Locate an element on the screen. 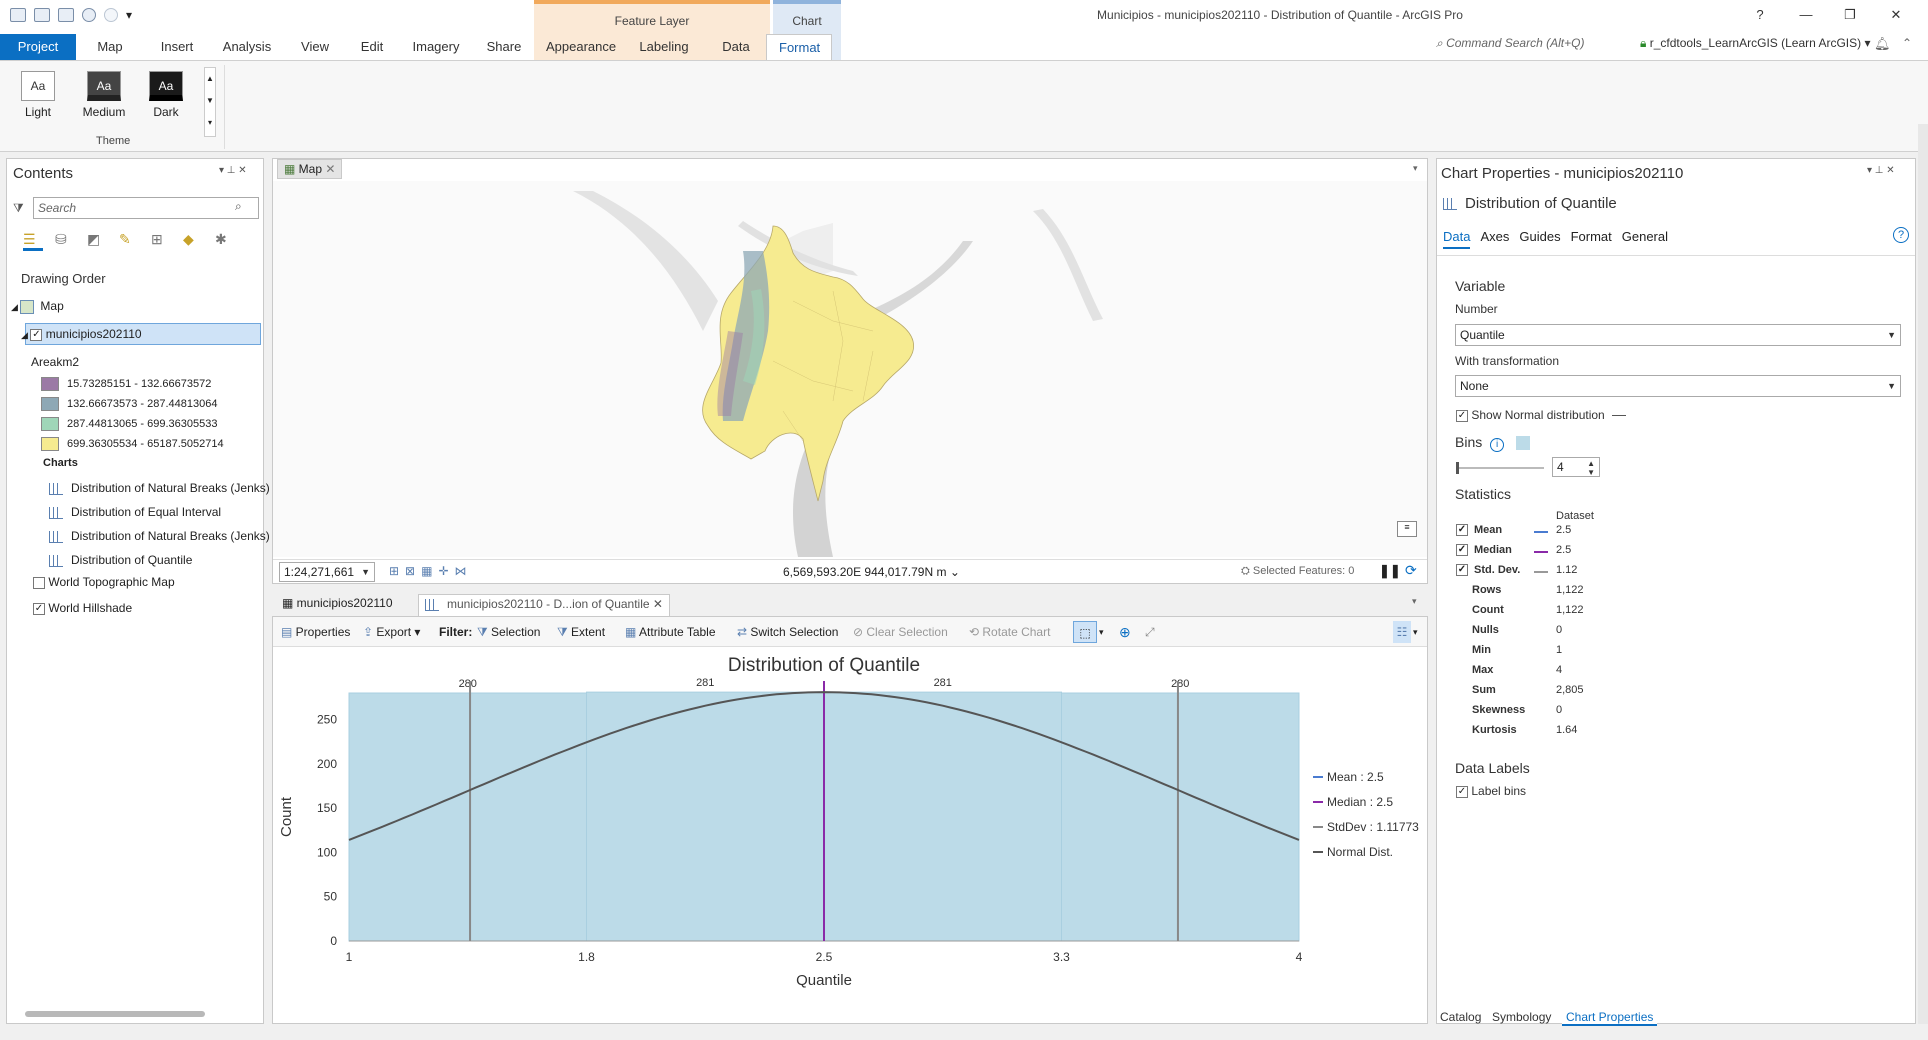 This screenshot has height=1040, width=1928. label-bins-row: ✓ Label bins is located at coordinates (1491, 791).